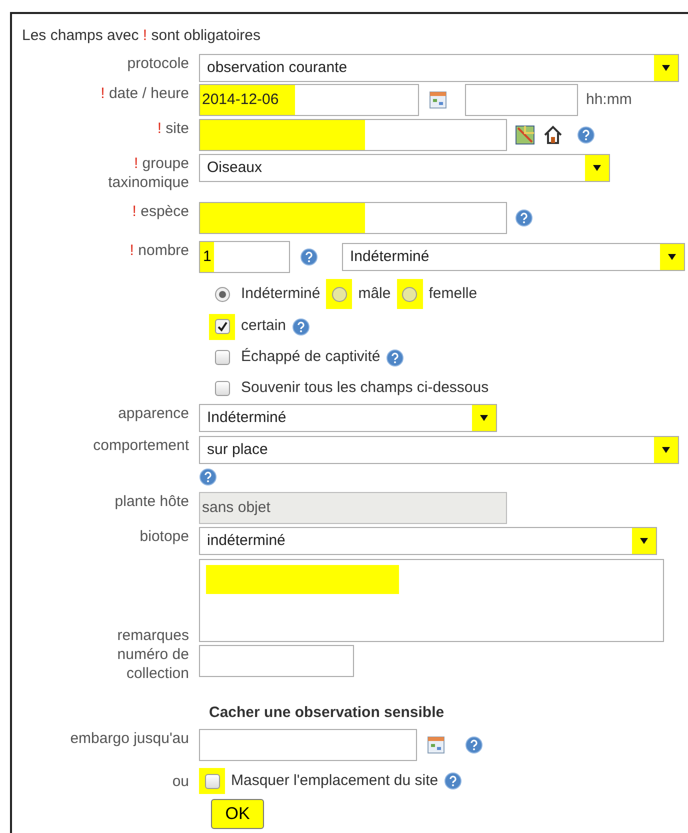  What do you see at coordinates (237, 814) in the screenshot?
I see `ok-button: OK` at bounding box center [237, 814].